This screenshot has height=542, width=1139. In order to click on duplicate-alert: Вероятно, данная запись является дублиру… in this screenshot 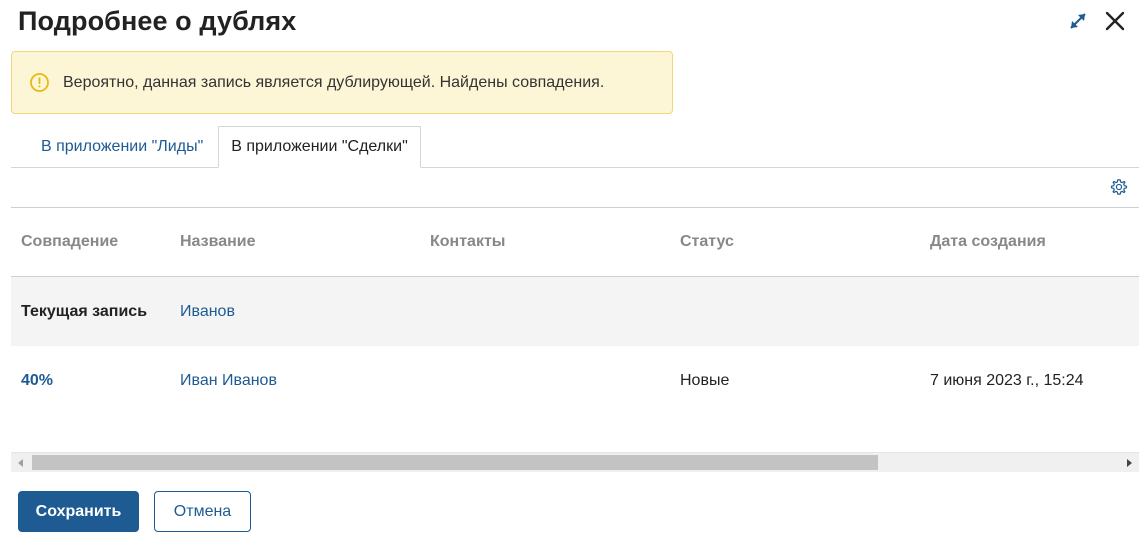, I will do `click(342, 82)`.